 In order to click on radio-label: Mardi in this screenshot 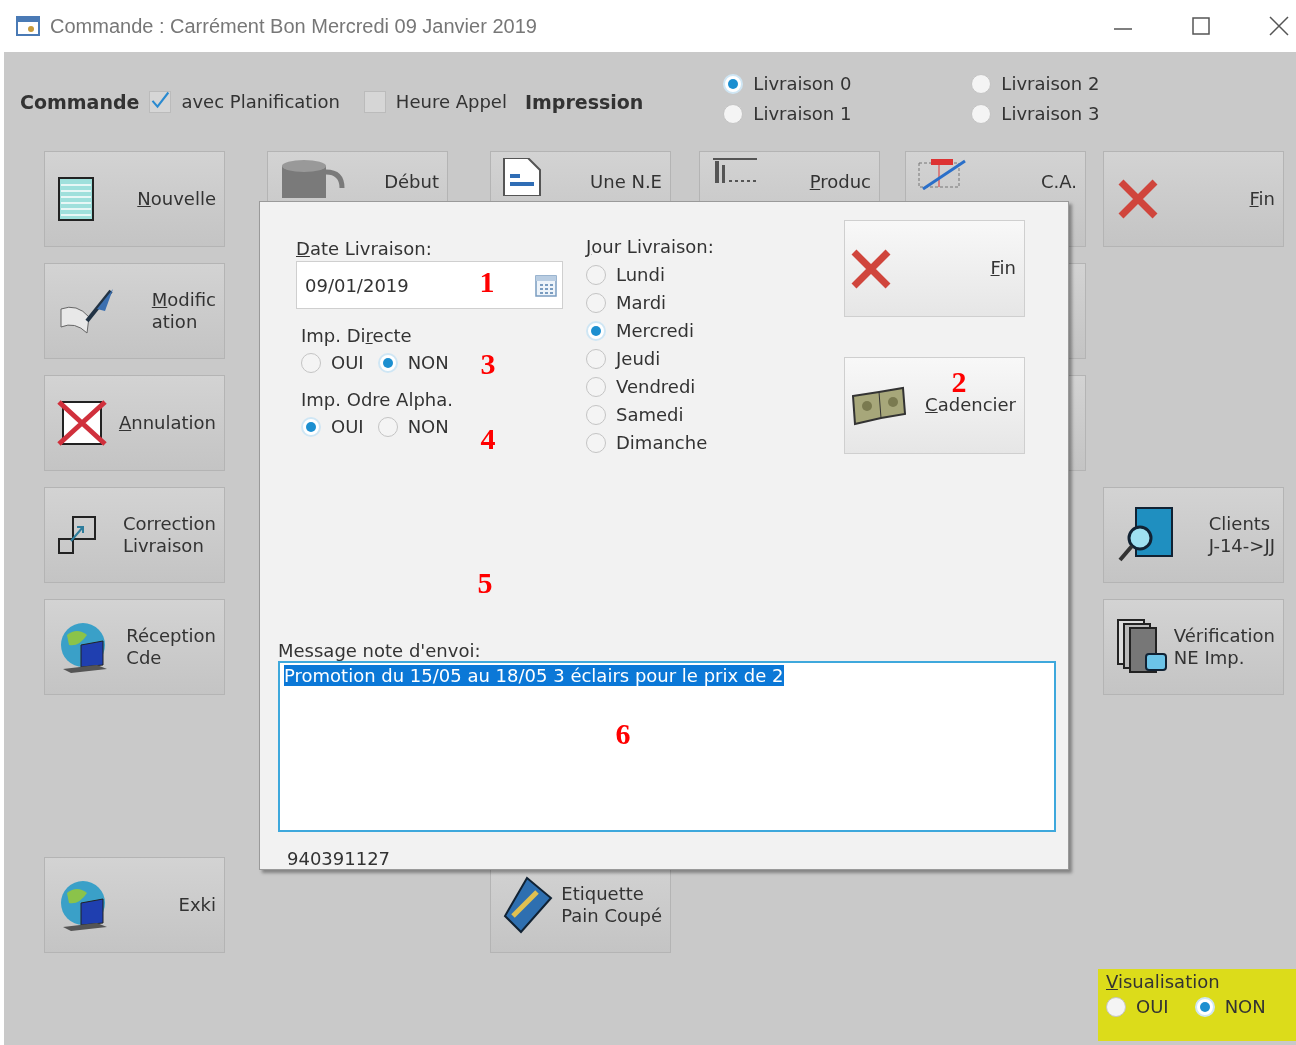, I will do `click(641, 302)`.